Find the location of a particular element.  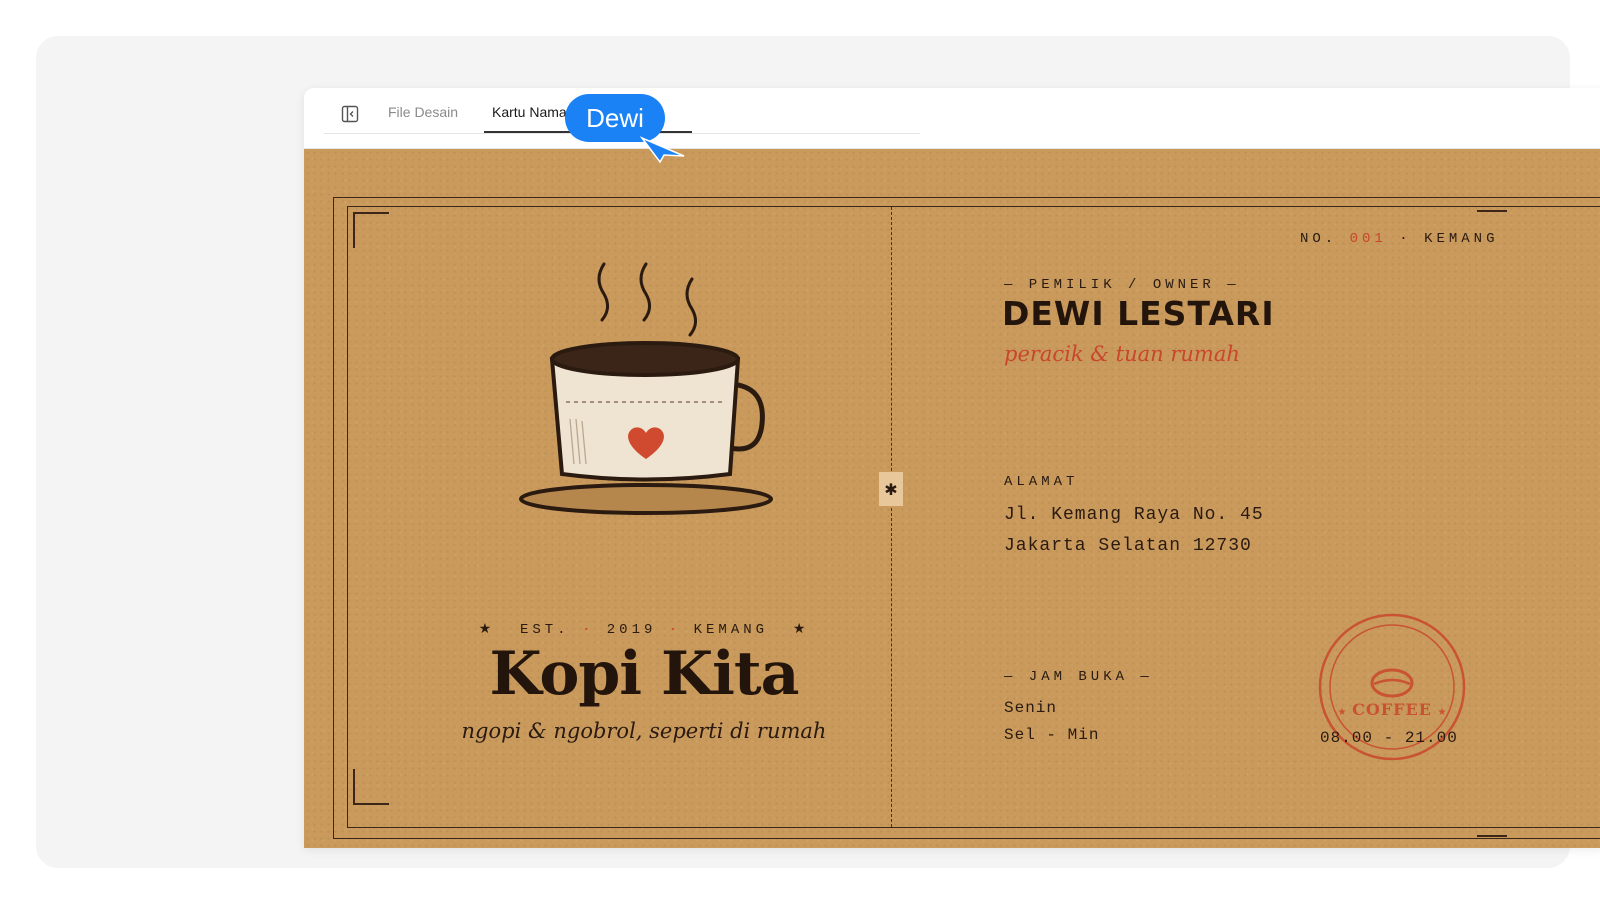

brand-tagline: ngopi & ngobrol, seperti di rumah is located at coordinates (644, 731).